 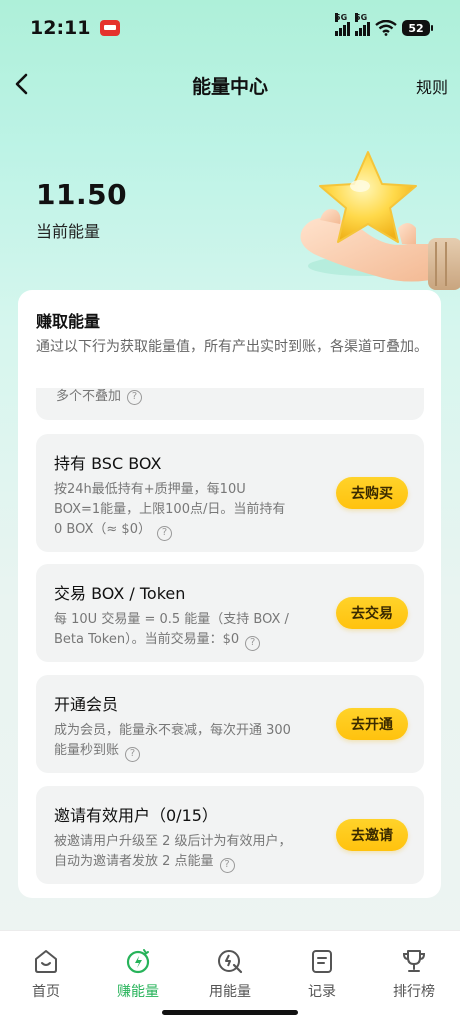 I want to click on wifi-icon, so click(x=386, y=28).